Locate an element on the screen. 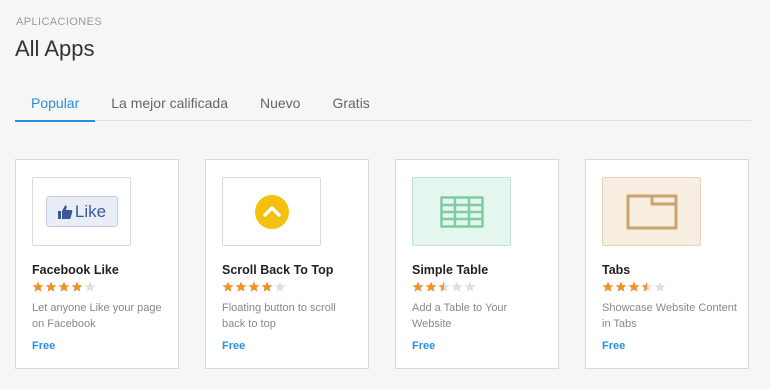 The height and width of the screenshot is (389, 770). table-icon is located at coordinates (461, 211).